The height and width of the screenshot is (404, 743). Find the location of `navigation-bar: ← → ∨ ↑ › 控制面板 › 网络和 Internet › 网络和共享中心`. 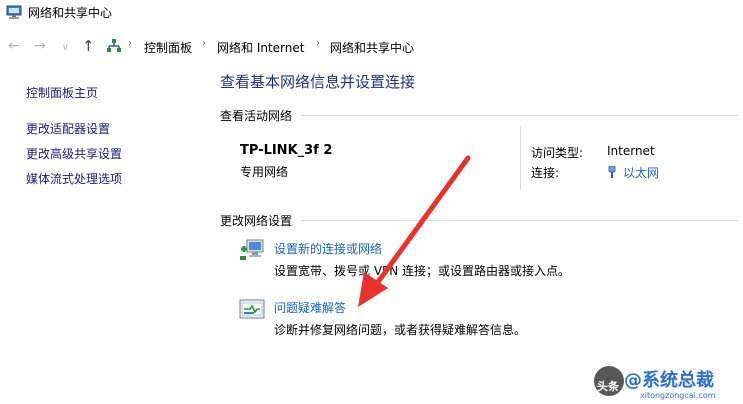

navigation-bar: ← → ∨ ↑ › 控制面板 › 网络和 Internet › 网络和共享中心 is located at coordinates (371, 46).